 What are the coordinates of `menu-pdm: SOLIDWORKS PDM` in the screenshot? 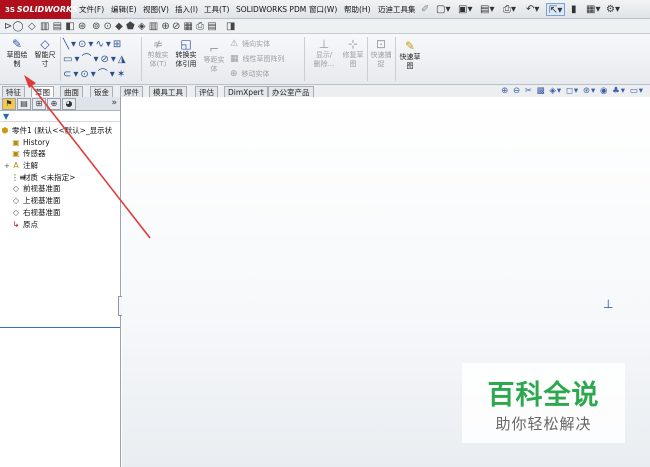 It's located at (271, 9).